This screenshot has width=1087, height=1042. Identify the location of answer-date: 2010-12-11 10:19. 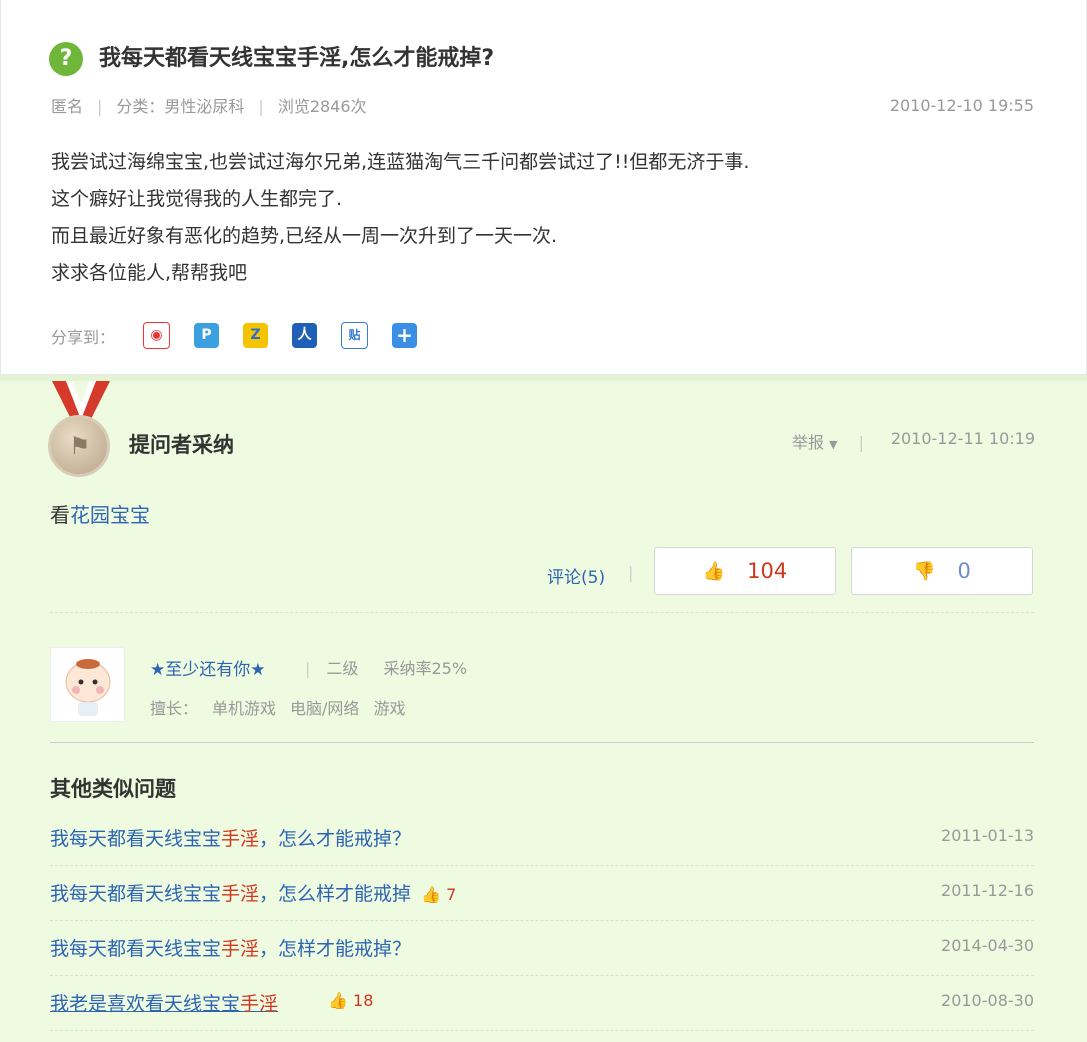
(962, 438).